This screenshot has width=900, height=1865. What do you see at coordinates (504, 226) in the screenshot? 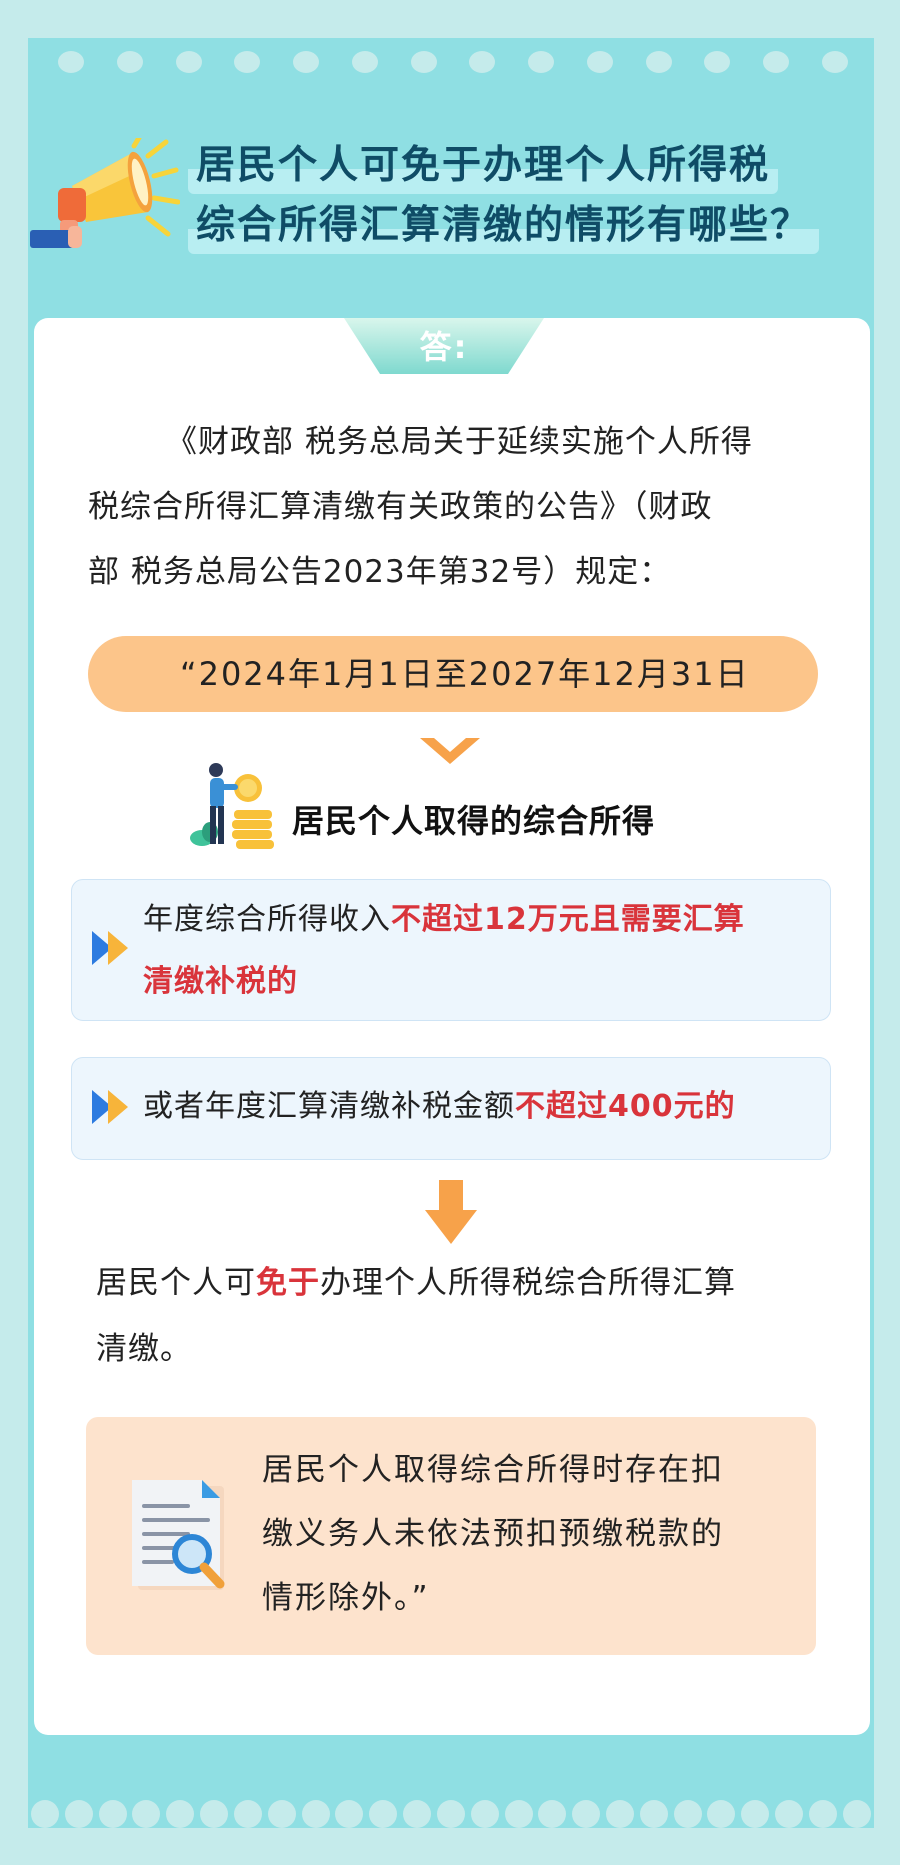
I see `title-line-2: 综合所得汇算清缴的情形有哪些？` at bounding box center [504, 226].